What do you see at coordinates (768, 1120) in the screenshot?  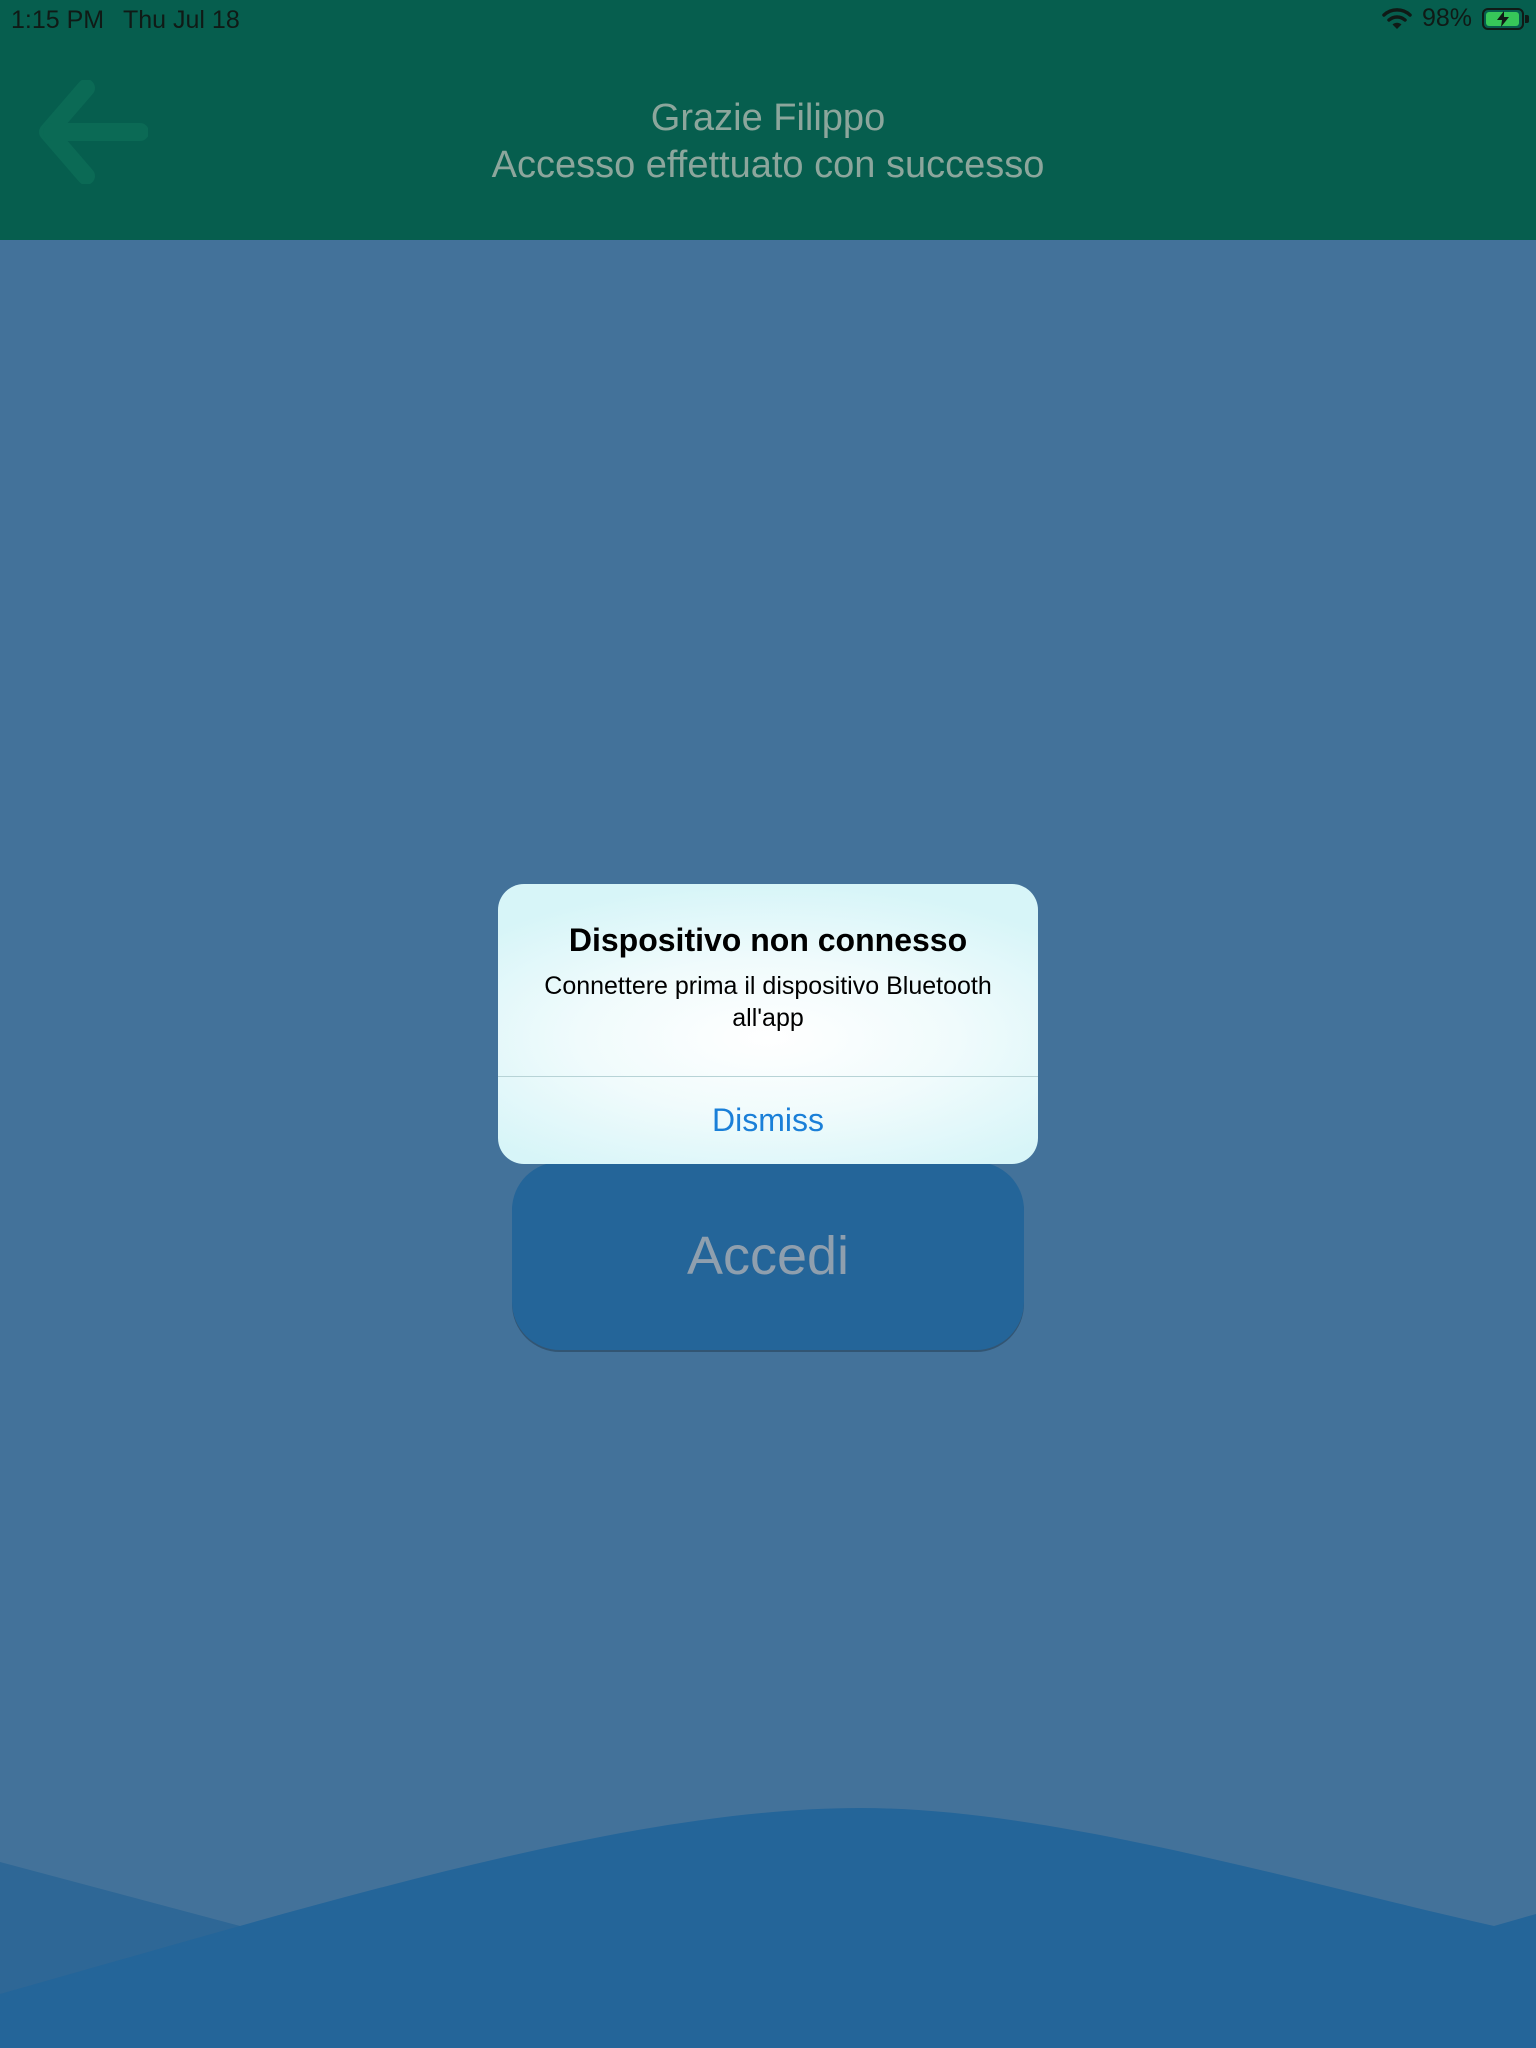 I see `dismiss-button: Dismiss` at bounding box center [768, 1120].